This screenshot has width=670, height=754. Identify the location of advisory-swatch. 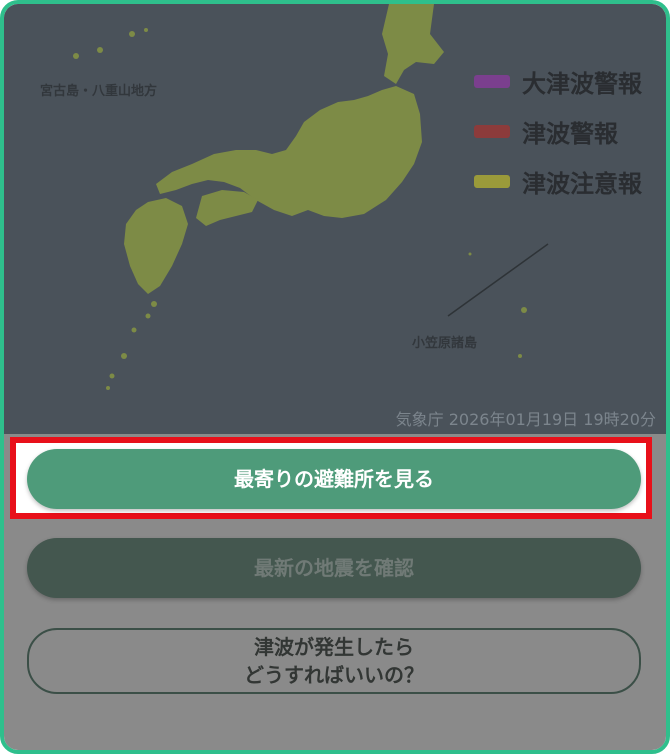
(492, 181).